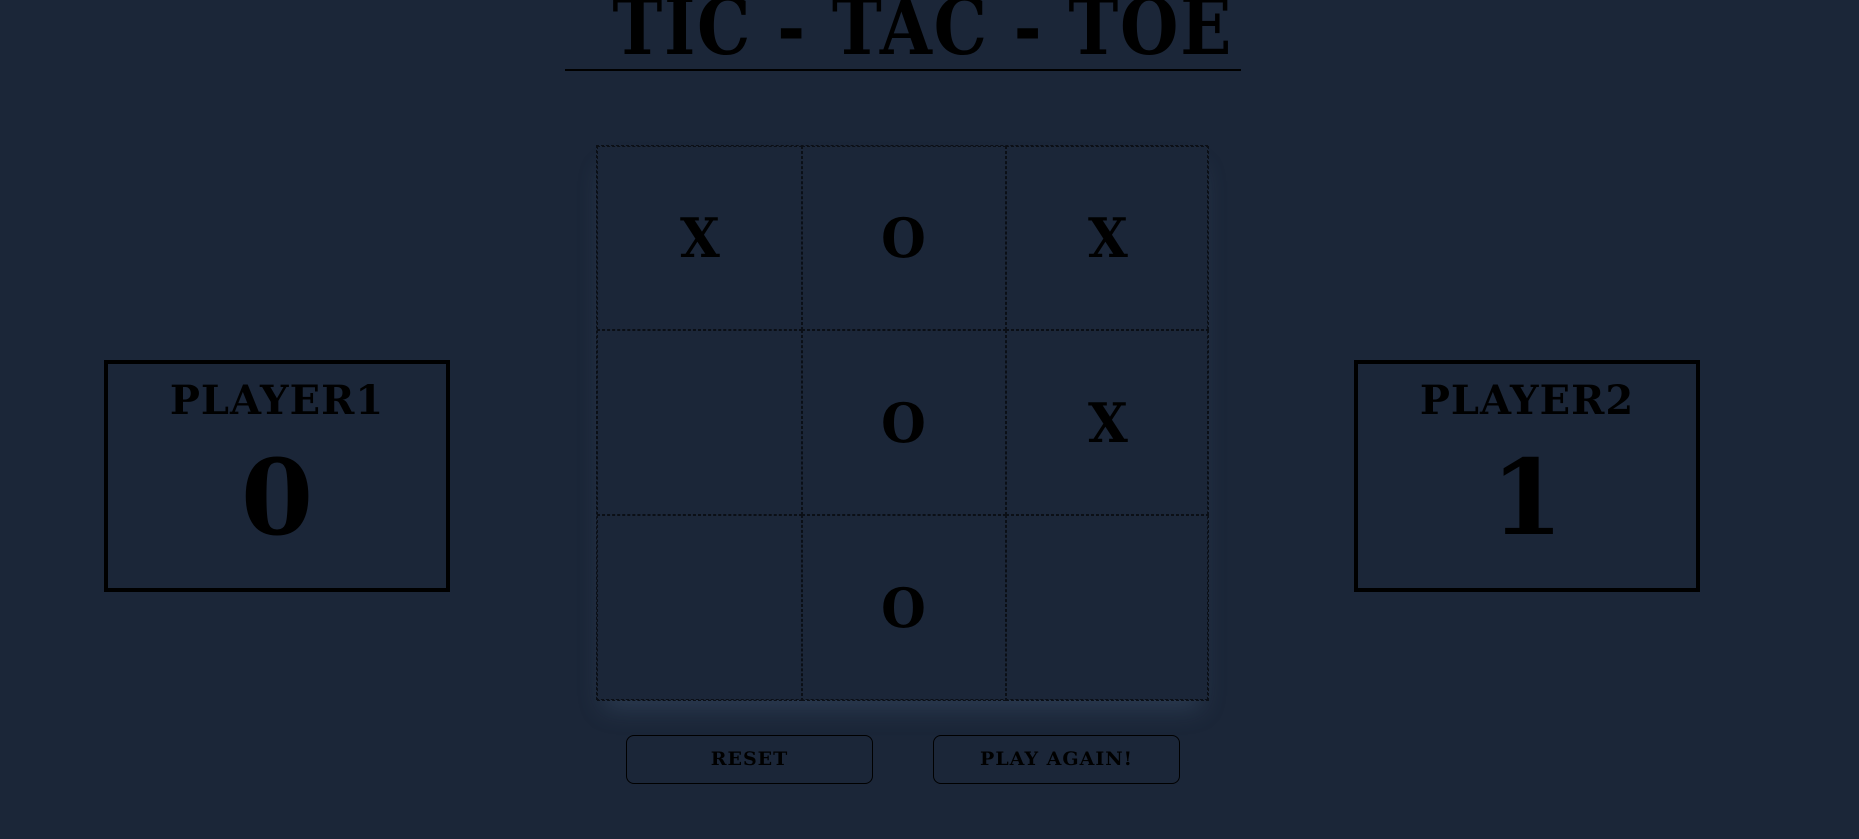 The width and height of the screenshot is (1859, 839). I want to click on board-cell-3: X, so click(1107, 238).